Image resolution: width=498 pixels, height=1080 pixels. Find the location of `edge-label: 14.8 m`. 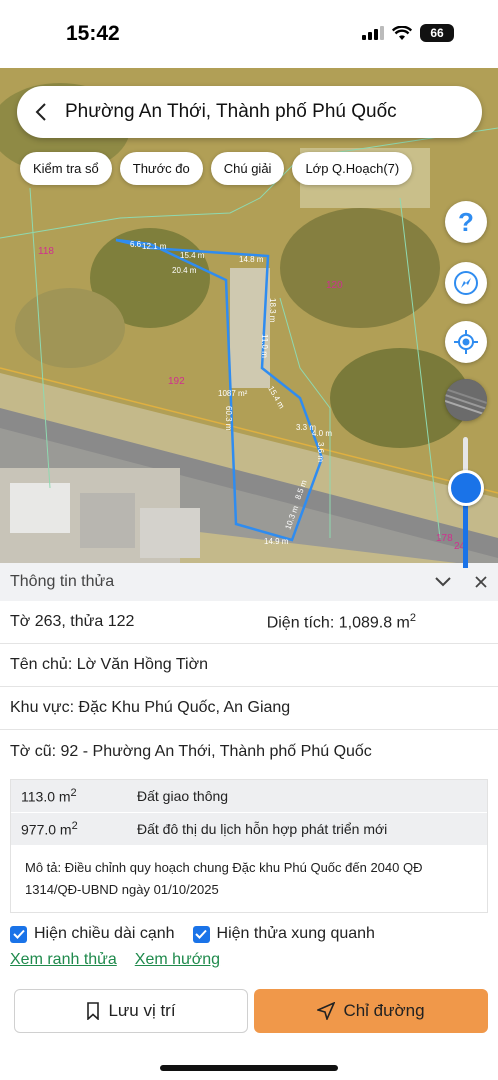

edge-label: 14.8 m is located at coordinates (251, 259).